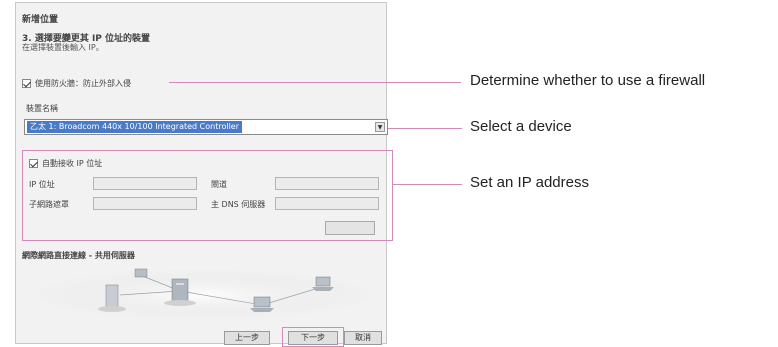 This screenshot has width=778, height=347. I want to click on auto-ip-checkbox, so click(33, 163).